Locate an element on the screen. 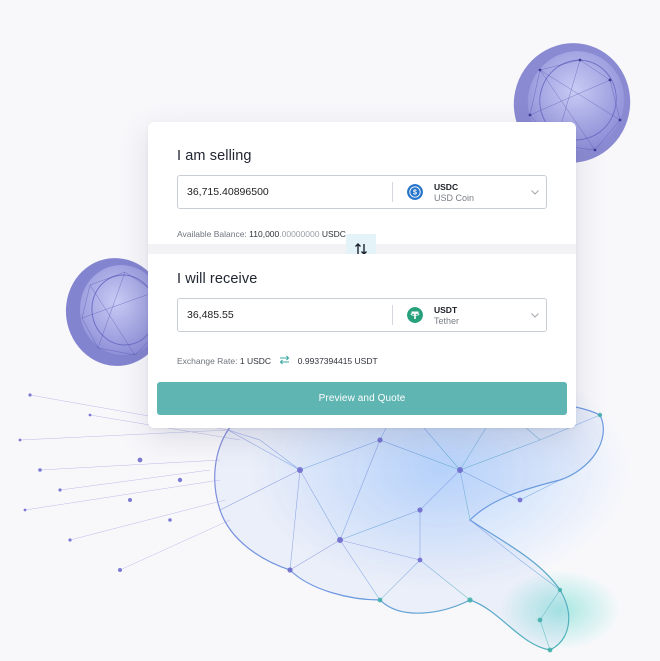  balance-integer: 110,000 is located at coordinates (264, 234).